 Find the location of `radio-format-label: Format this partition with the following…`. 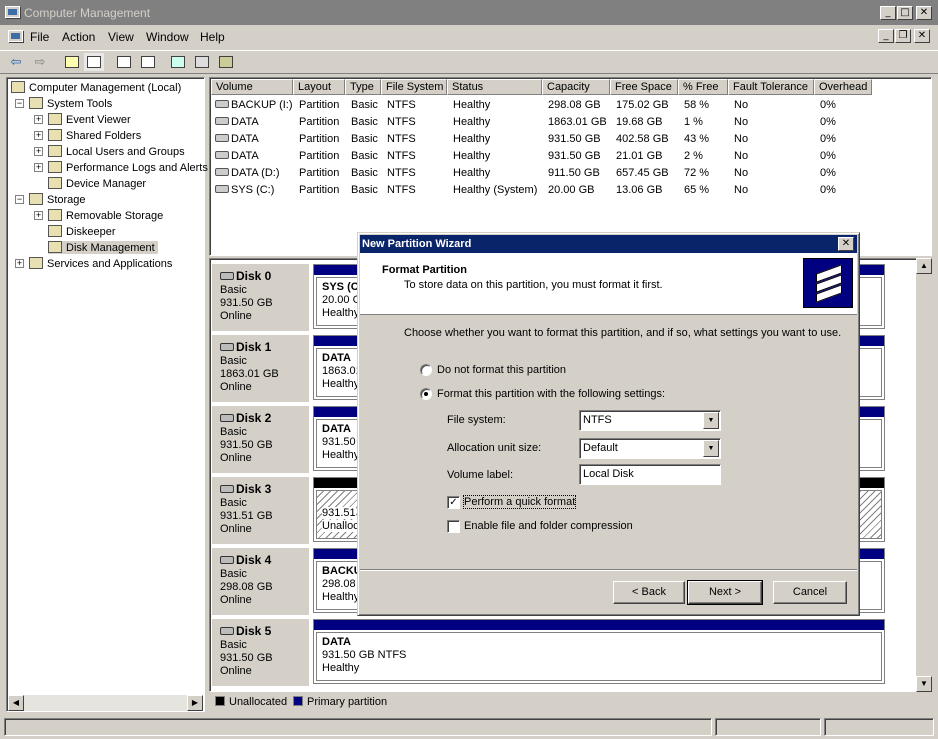

radio-format-label: Format this partition with the following… is located at coordinates (551, 394).